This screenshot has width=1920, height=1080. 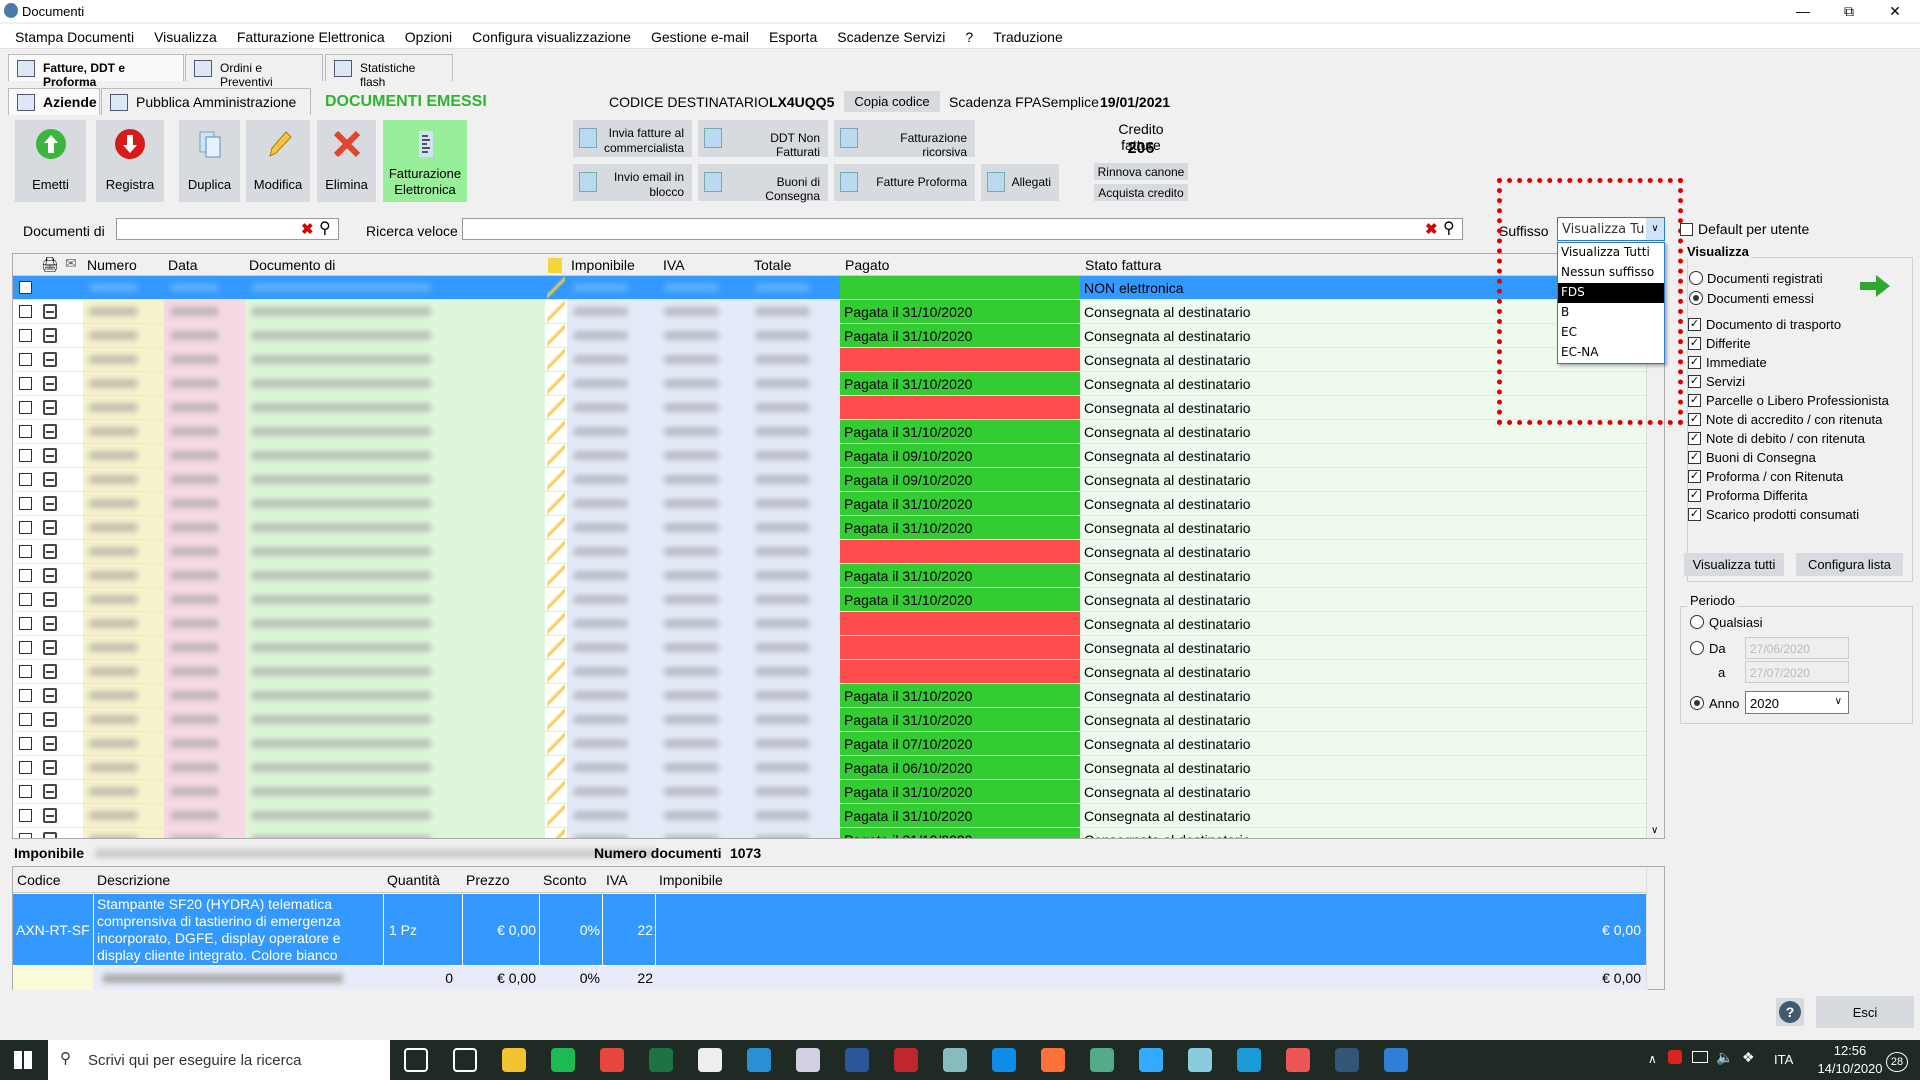 I want to click on tab-fatture: Fatture, DDT e Proforma, so click(x=96, y=71).